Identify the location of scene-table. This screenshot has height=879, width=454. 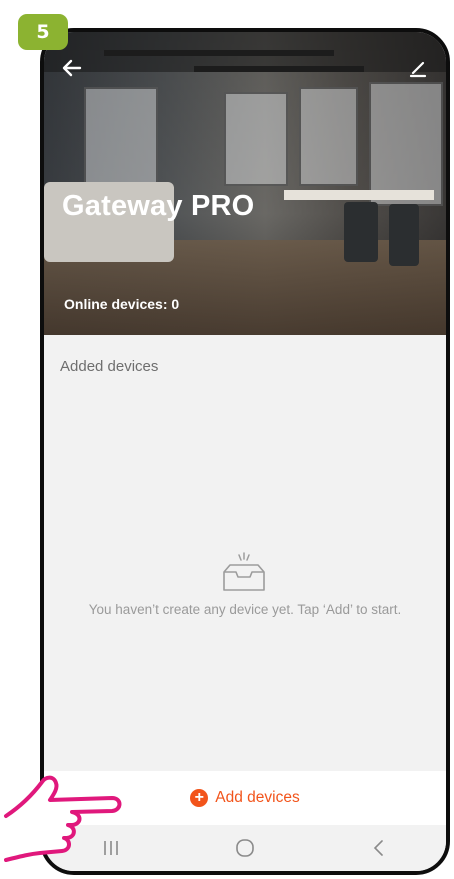
(359, 195).